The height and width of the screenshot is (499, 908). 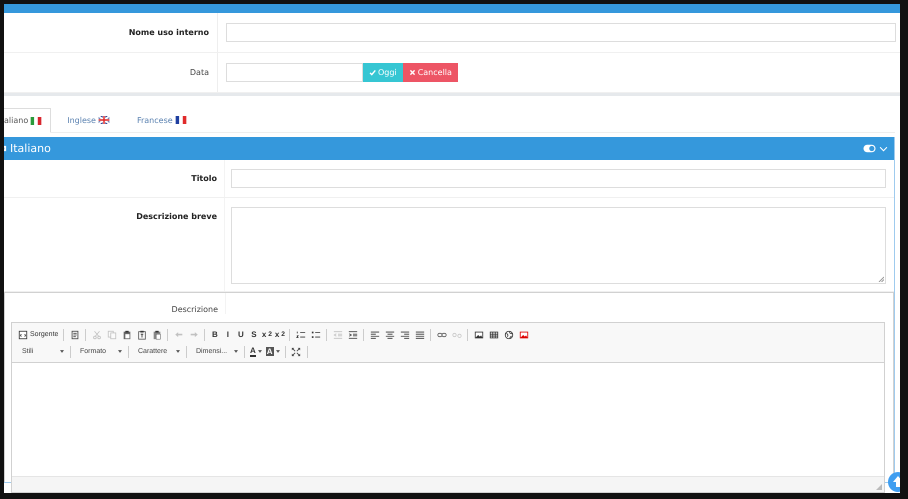 I want to click on language-tab: Inglese, so click(x=90, y=120).